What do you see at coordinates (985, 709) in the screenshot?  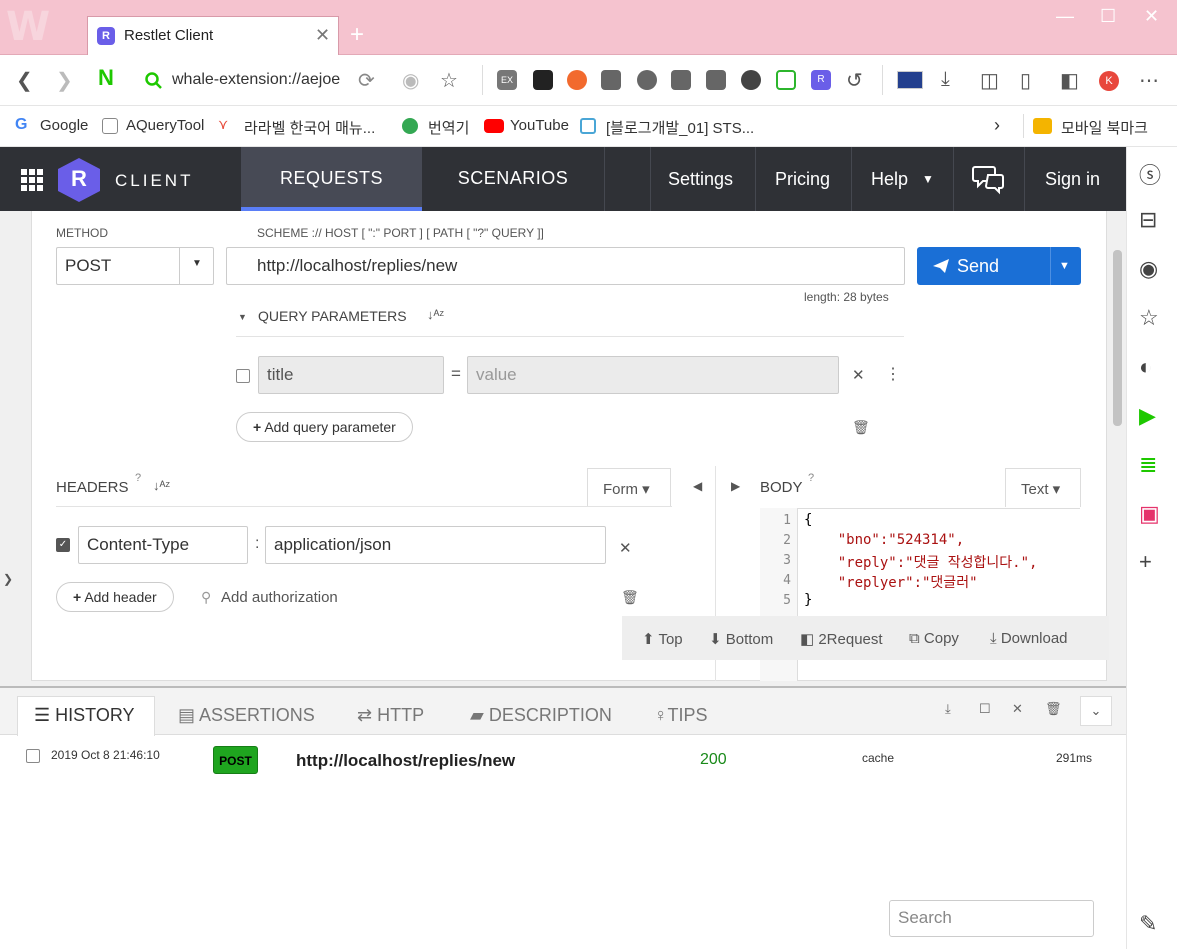 I see `maximize-panel-icon: ☐` at bounding box center [985, 709].